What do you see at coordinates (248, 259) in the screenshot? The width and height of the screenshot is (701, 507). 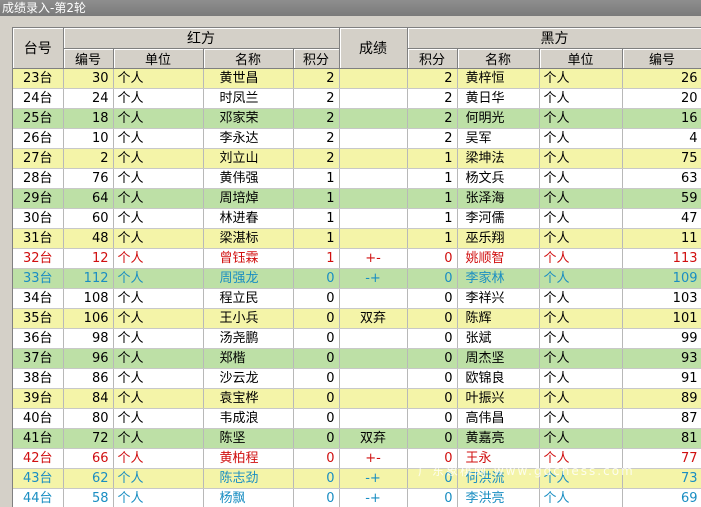 I see `red-name-cell: 曾钰霖` at bounding box center [248, 259].